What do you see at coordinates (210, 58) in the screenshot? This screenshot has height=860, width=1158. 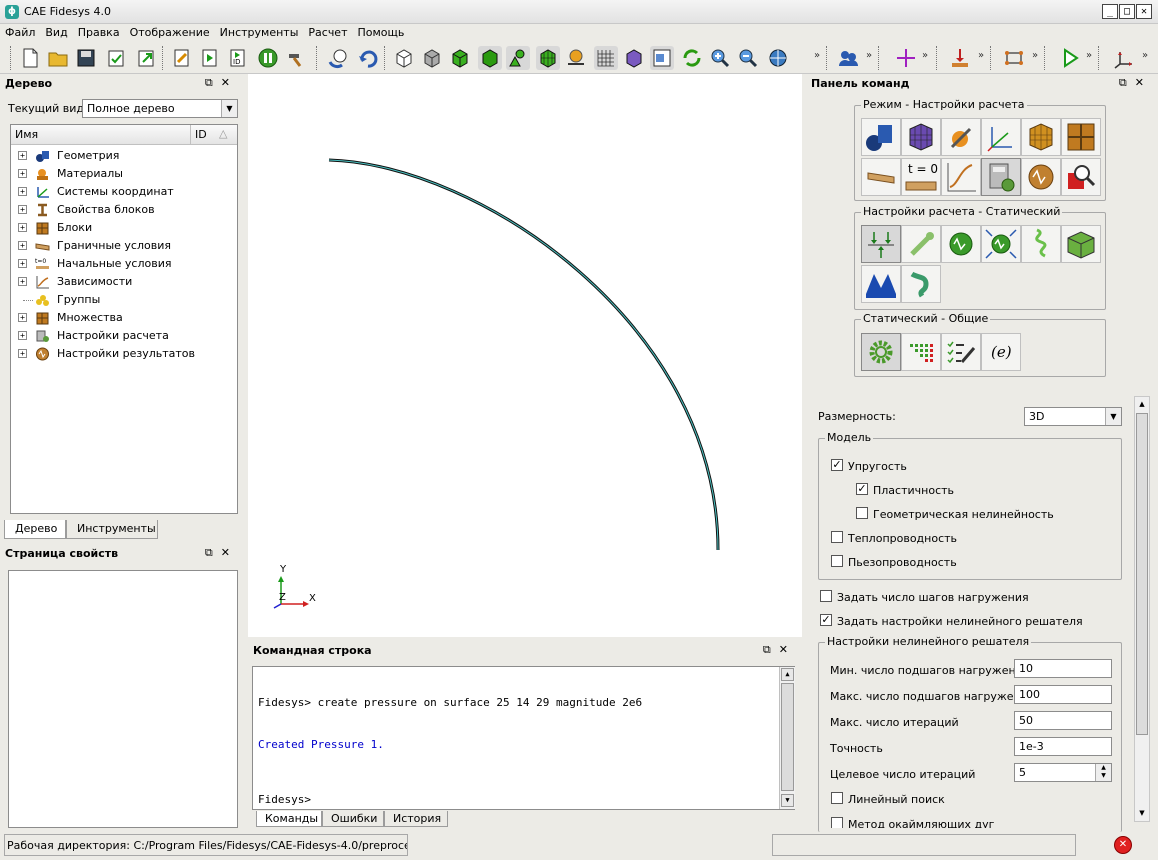 I see `run-script-icon` at bounding box center [210, 58].